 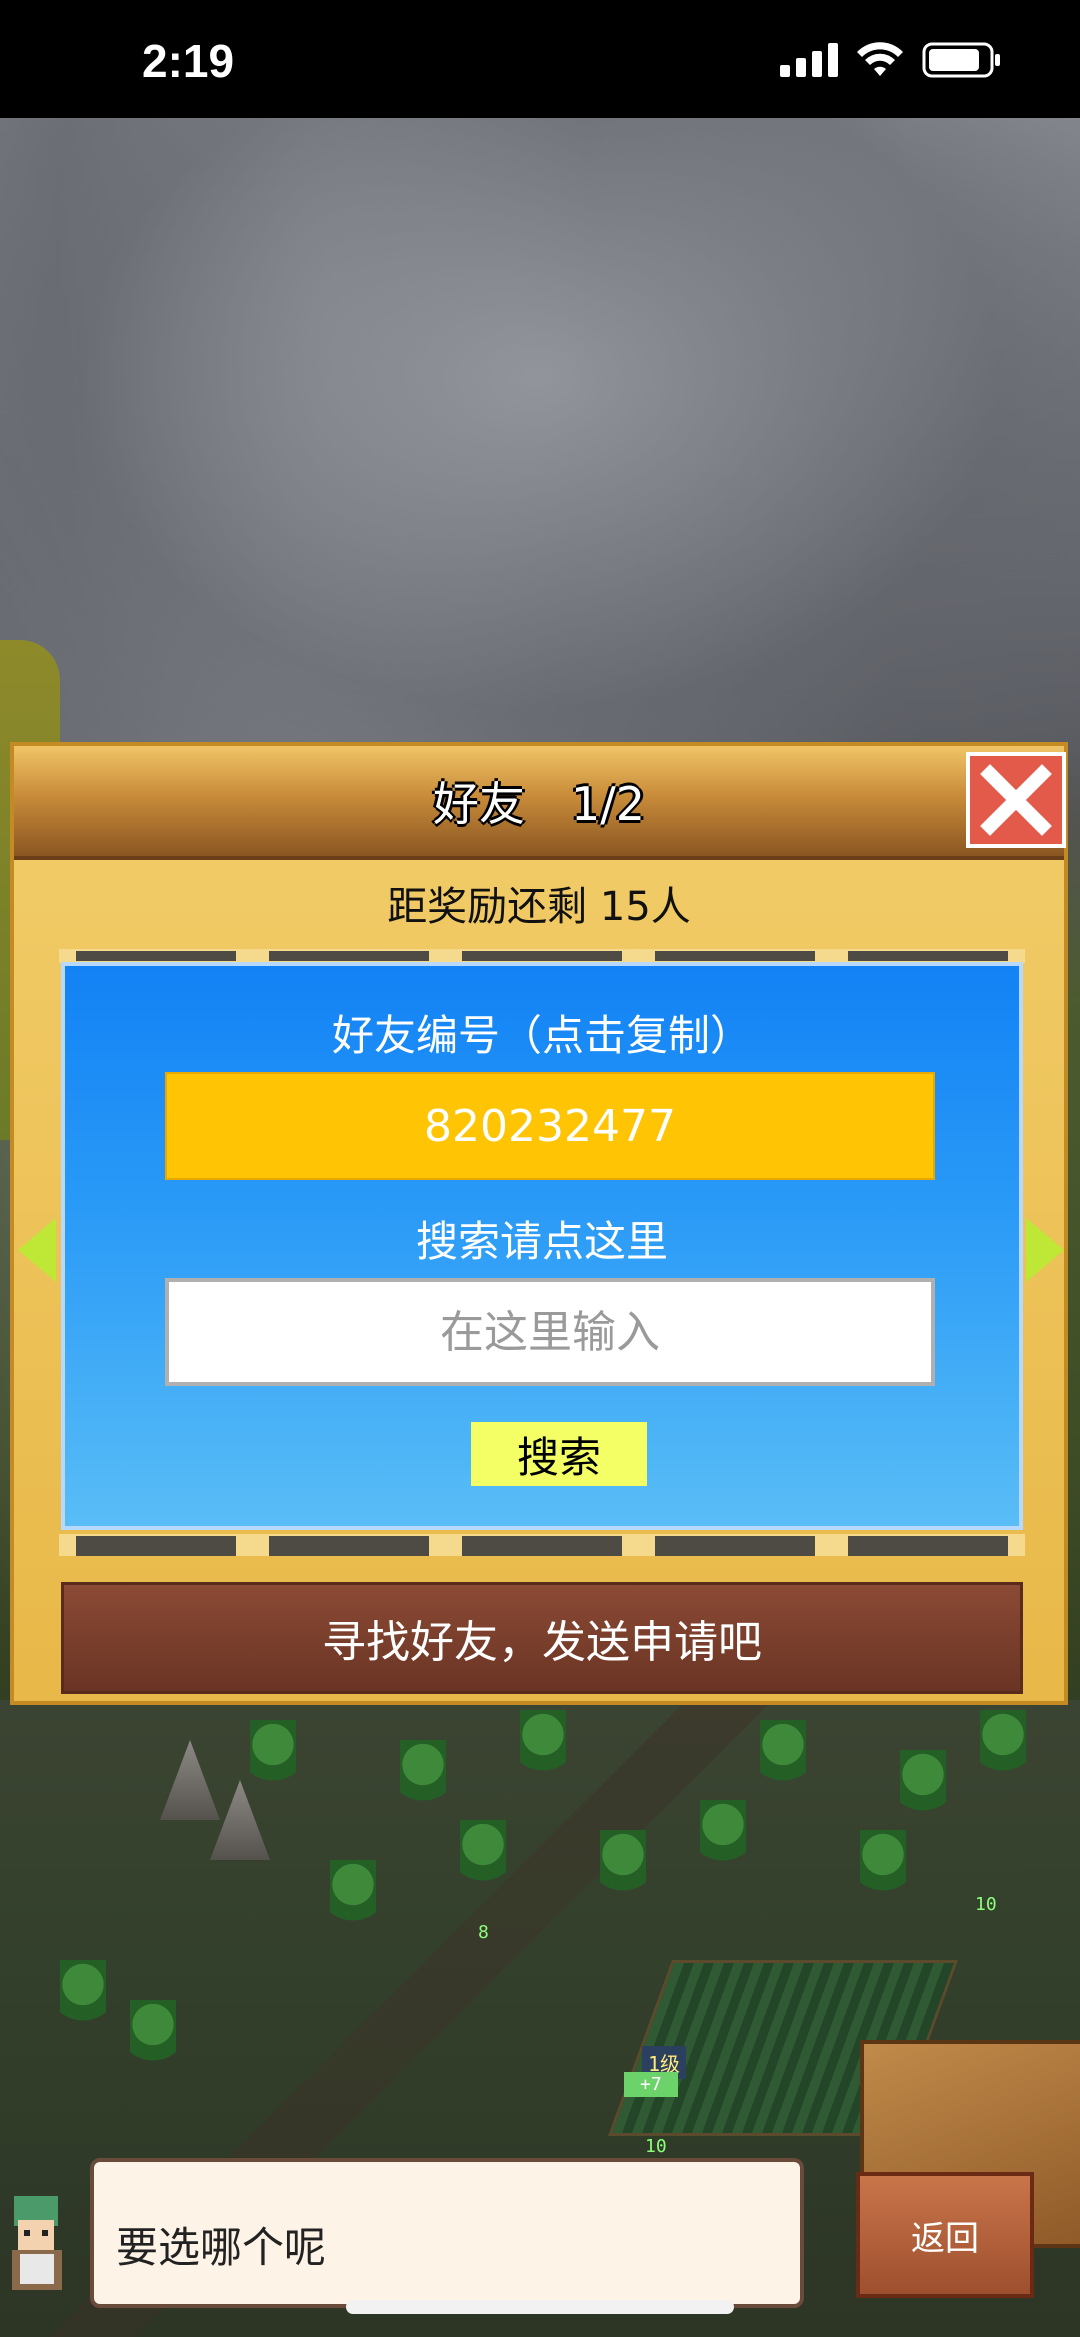 What do you see at coordinates (550, 1126) in the screenshot?
I see `friend-id-copy-button: 820232477` at bounding box center [550, 1126].